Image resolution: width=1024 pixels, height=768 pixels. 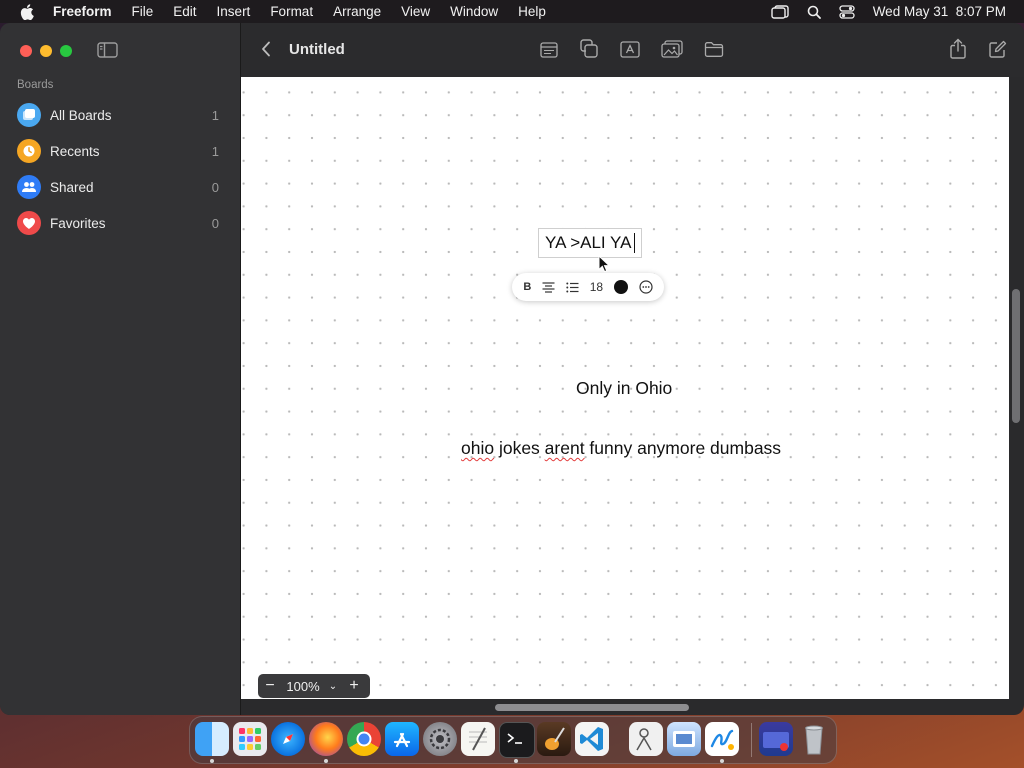 I want to click on boards-heading: Boards, so click(x=35, y=85).